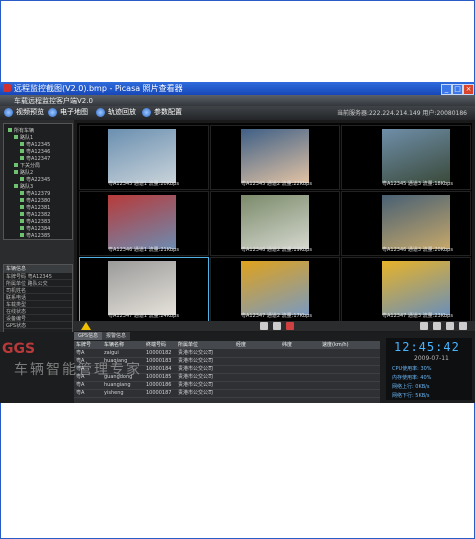 The width and height of the screenshot is (475, 539). I want to click on layout-9-button, so click(450, 326).